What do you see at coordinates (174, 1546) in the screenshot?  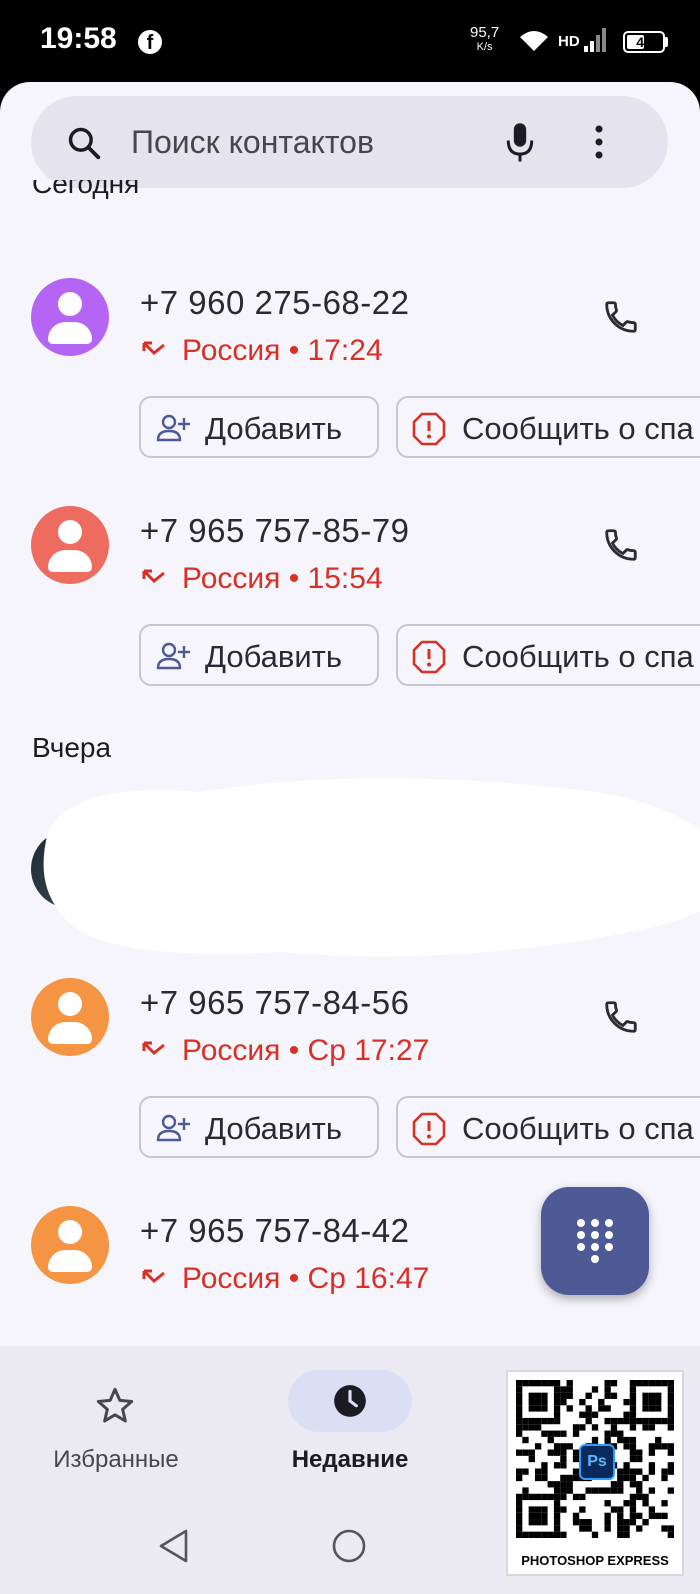 I see `system-back-icon` at bounding box center [174, 1546].